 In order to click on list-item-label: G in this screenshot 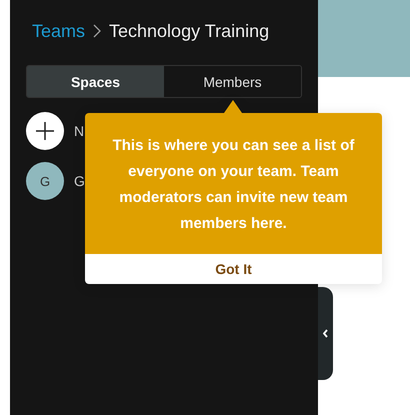, I will do `click(79, 181)`.